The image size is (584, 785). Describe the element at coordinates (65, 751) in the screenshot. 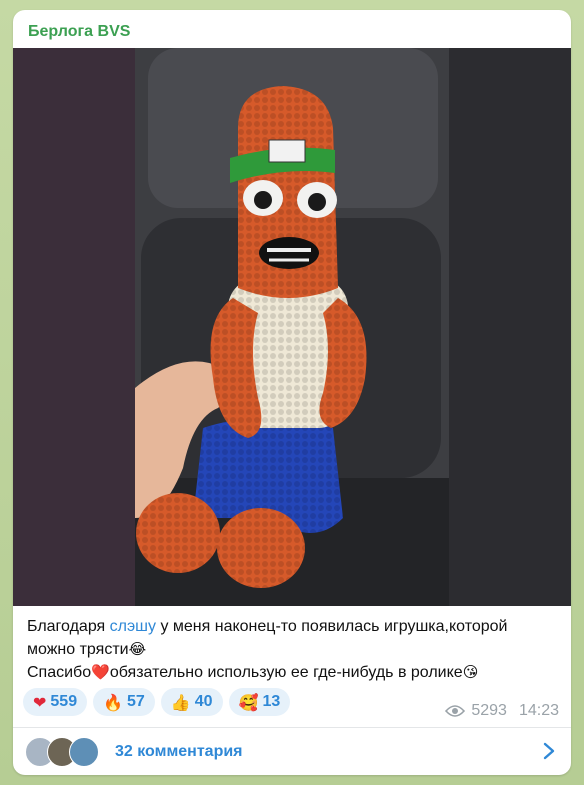

I see `commenter-avatars` at that location.